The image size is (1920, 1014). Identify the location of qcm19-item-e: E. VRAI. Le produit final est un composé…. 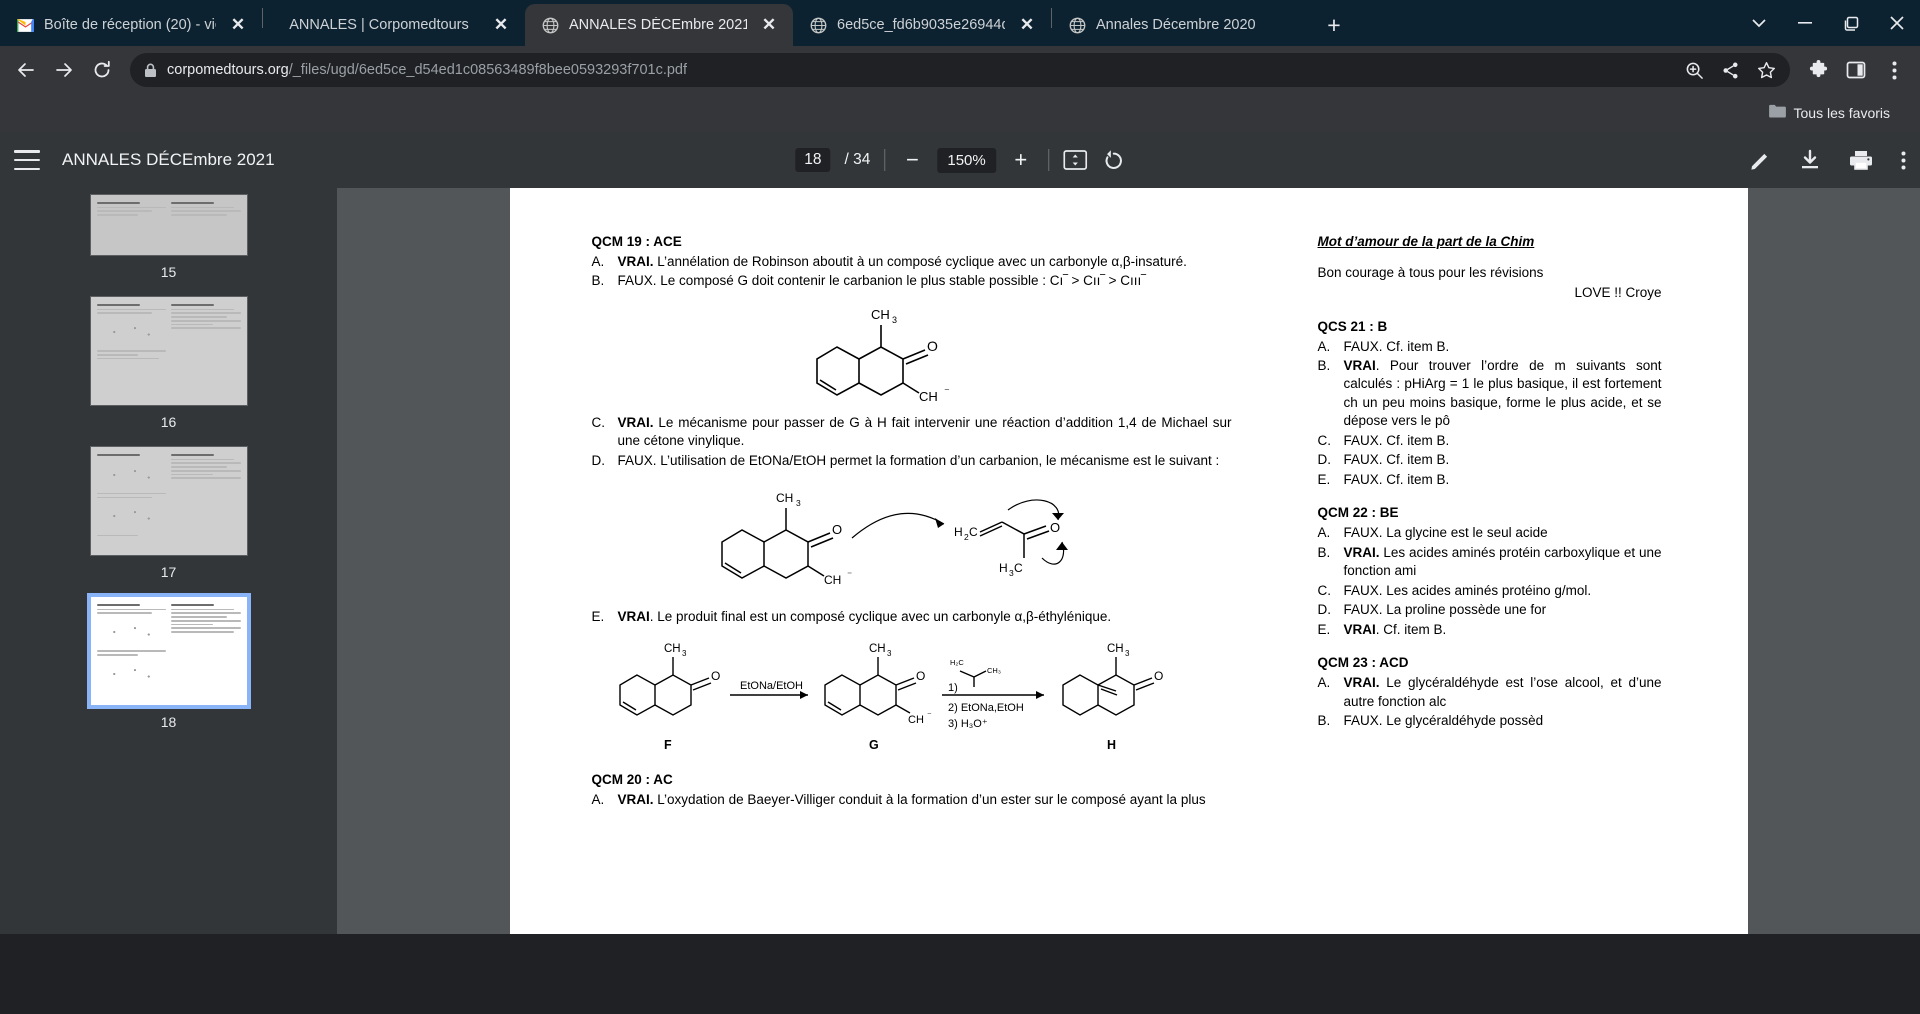
(912, 617).